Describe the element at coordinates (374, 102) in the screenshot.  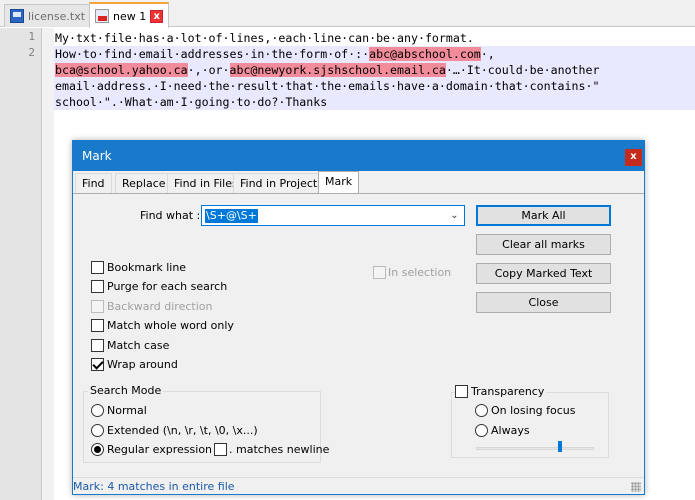
I see `editor-line-2-row-4: school·".·What·am·I·going·to·do?·Thanks` at that location.